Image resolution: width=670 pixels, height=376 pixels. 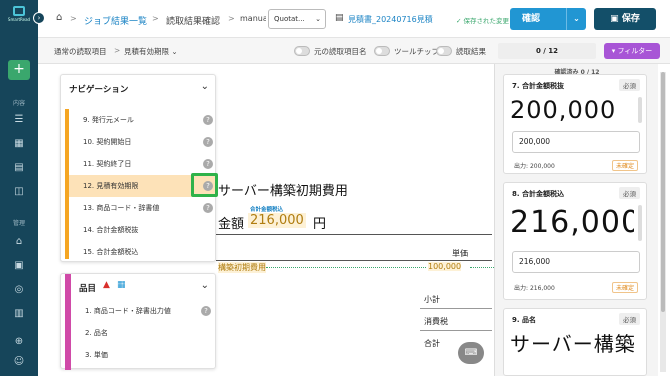 What do you see at coordinates (432, 299) in the screenshot?
I see `subtotal-label: 小計` at bounding box center [432, 299].